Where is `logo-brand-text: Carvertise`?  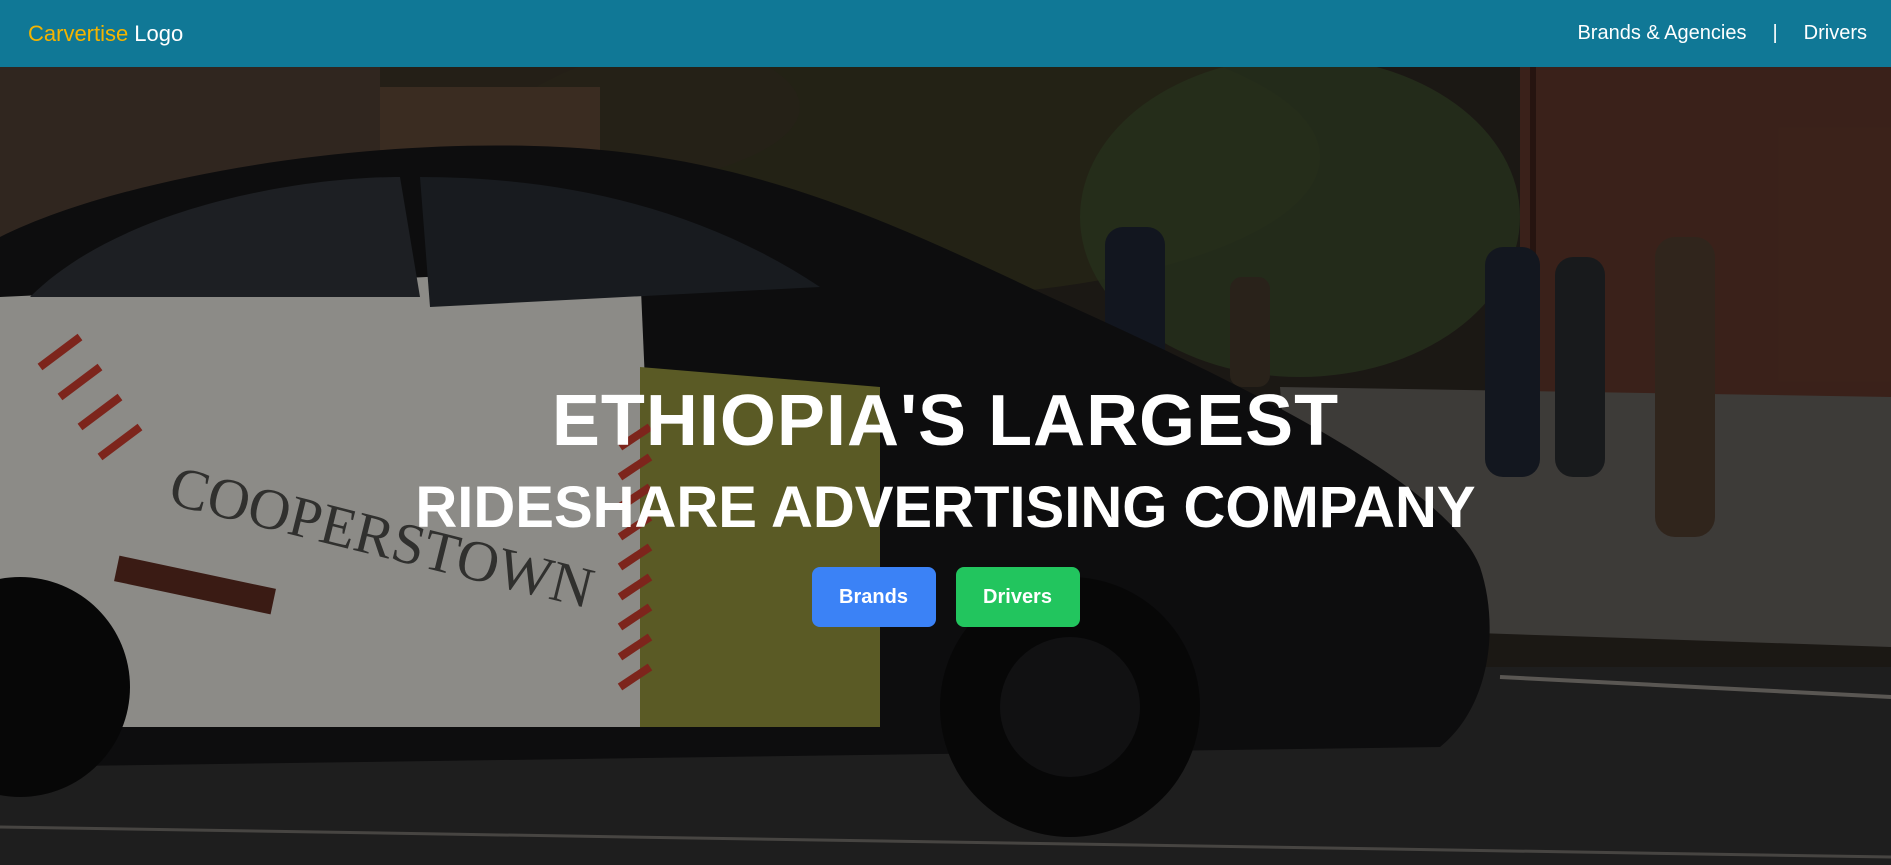
logo-brand-text: Carvertise is located at coordinates (78, 33).